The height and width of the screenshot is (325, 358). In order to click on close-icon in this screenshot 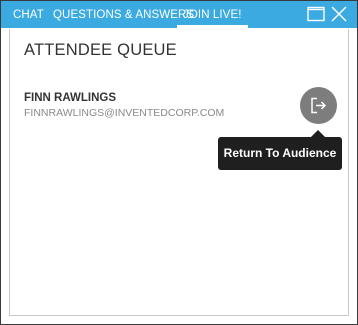, I will do `click(339, 14)`.